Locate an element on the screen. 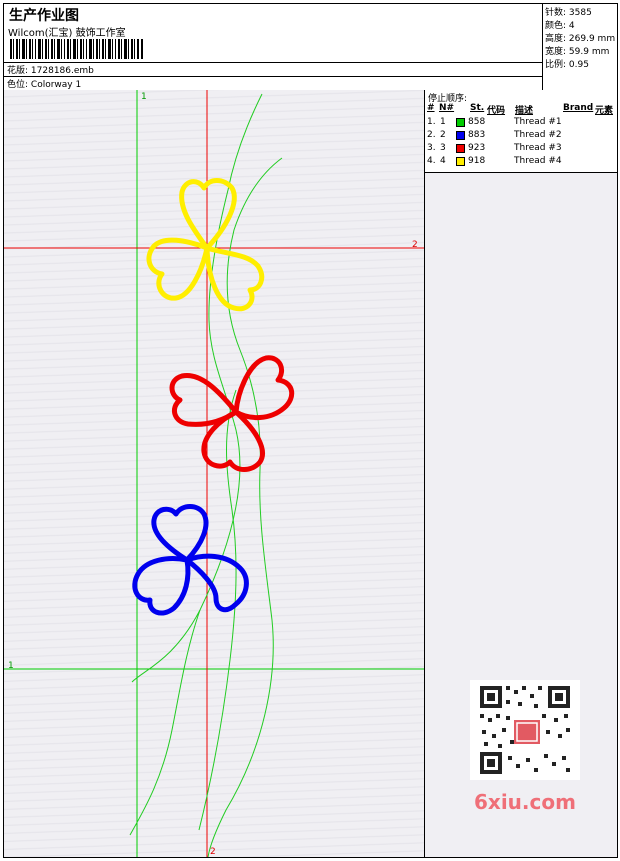 The image size is (620, 861). site-logo: 6xiu.com is located at coordinates (525, 802).